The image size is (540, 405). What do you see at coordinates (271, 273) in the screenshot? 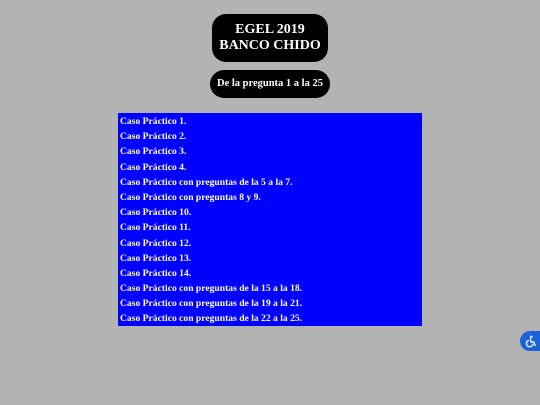
I see `case-link-14: Caso Práctico 14.` at bounding box center [271, 273].